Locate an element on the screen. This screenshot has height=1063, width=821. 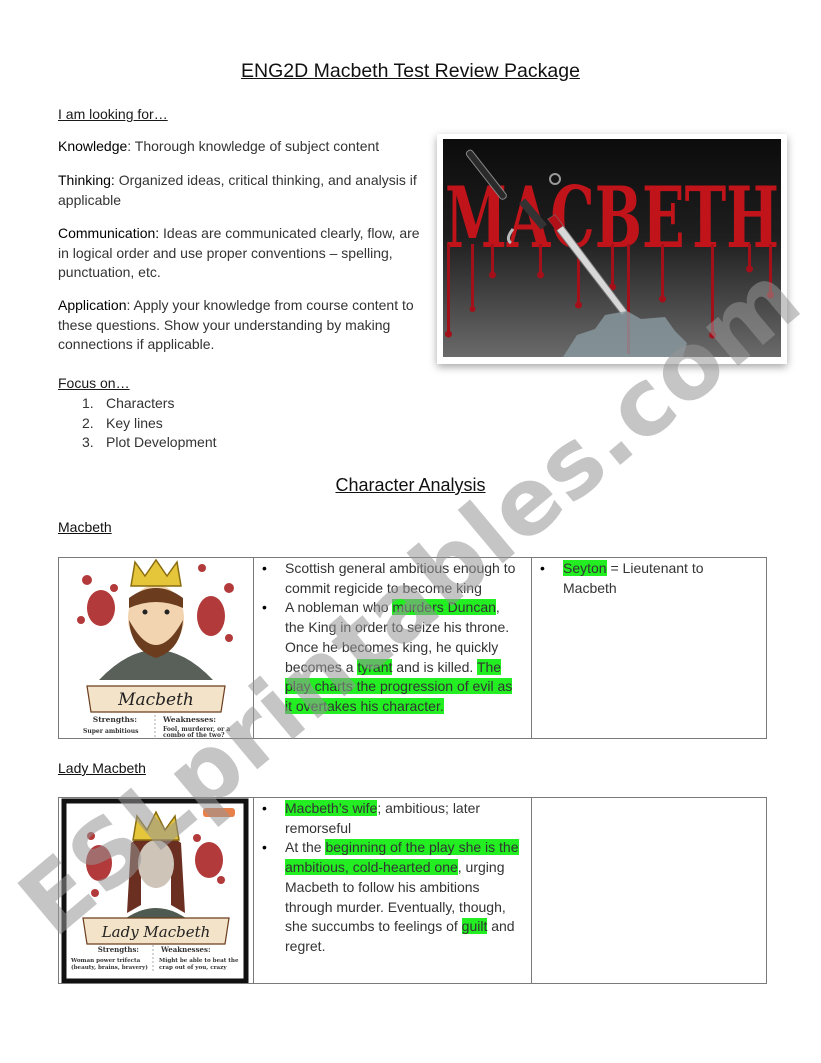
criterion-label: Communication: is located at coordinates (109, 233).